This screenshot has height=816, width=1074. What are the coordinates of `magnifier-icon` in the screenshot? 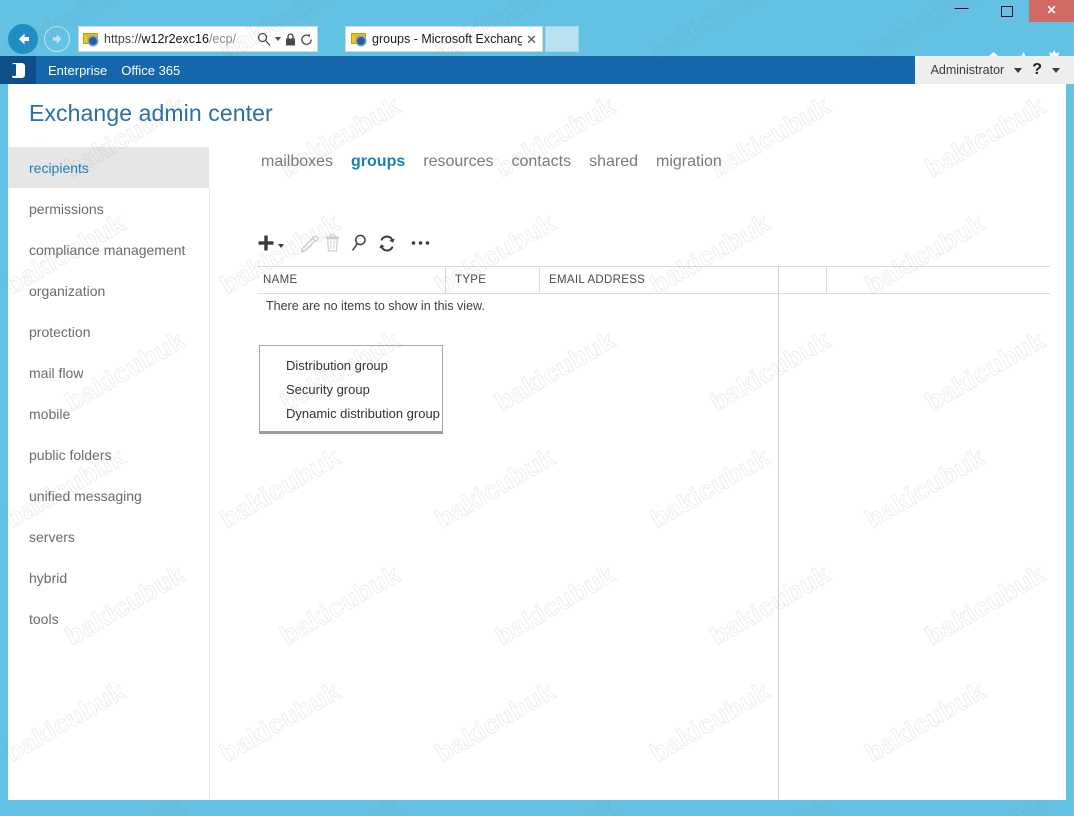 It's located at (358, 242).